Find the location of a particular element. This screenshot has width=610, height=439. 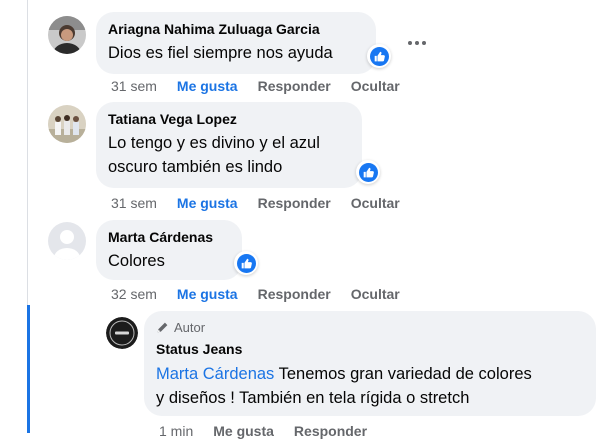

comment-bubble: Marta Cárdenas Colores is located at coordinates (169, 250).